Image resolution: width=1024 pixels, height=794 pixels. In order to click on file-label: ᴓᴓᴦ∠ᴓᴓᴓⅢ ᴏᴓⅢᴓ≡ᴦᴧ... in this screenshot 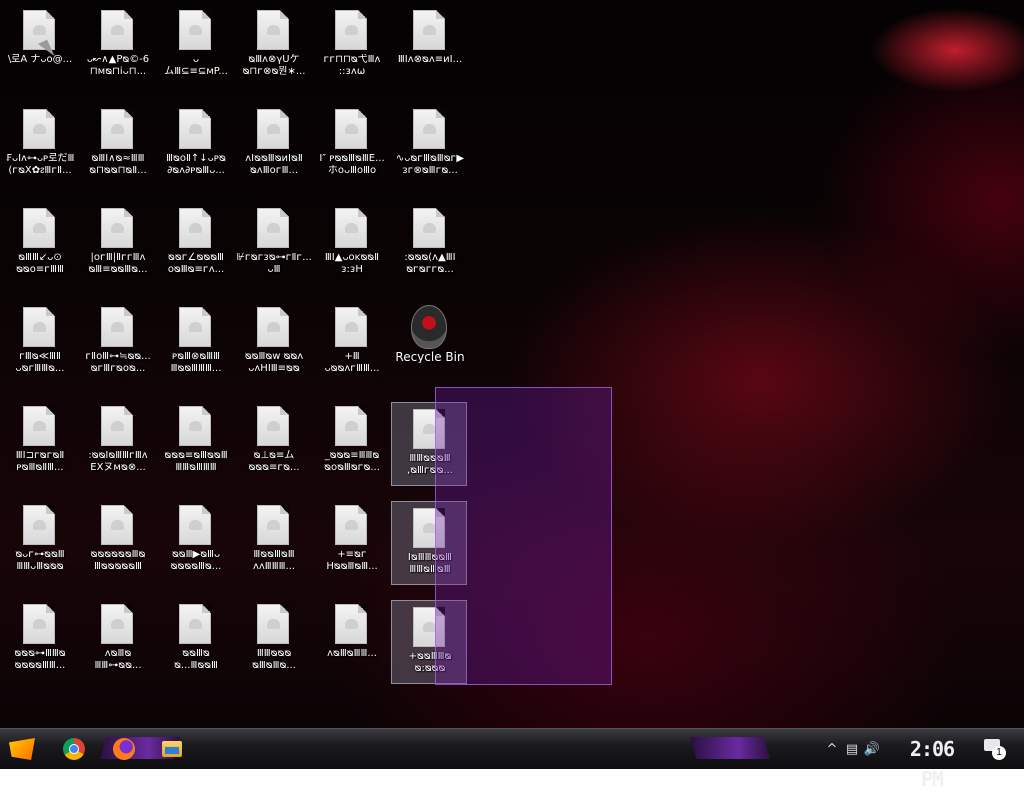, I will do `click(196, 263)`.